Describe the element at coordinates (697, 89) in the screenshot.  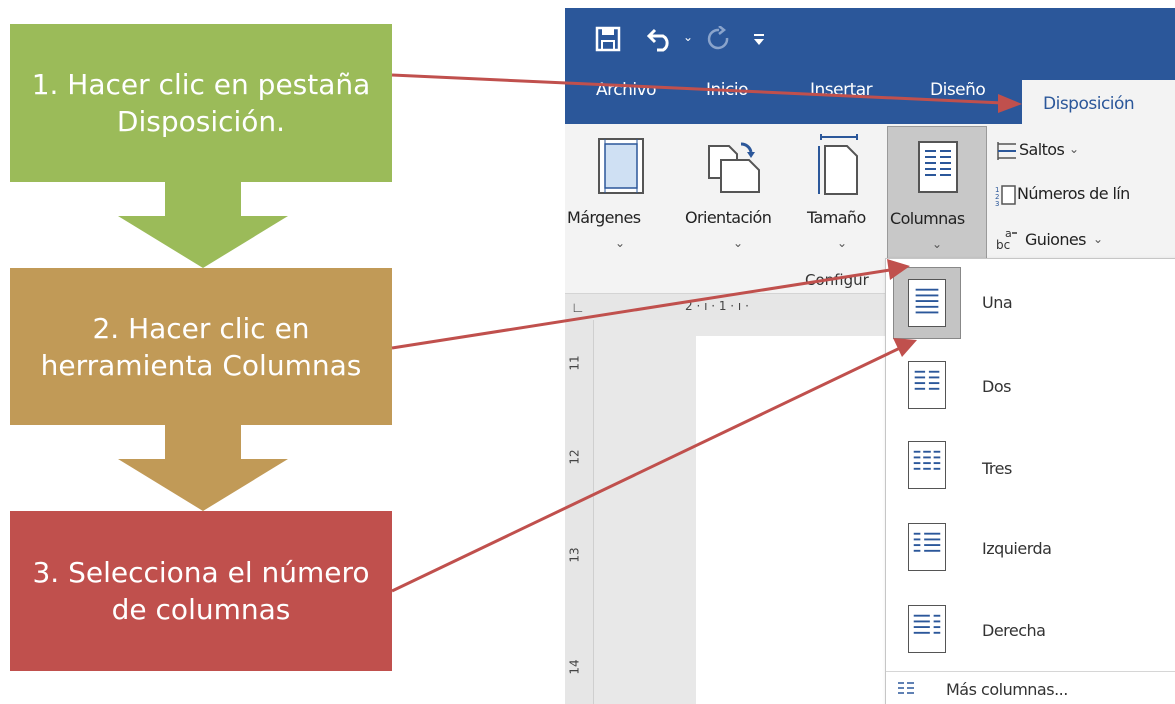
I see `arrow-to-tab` at that location.